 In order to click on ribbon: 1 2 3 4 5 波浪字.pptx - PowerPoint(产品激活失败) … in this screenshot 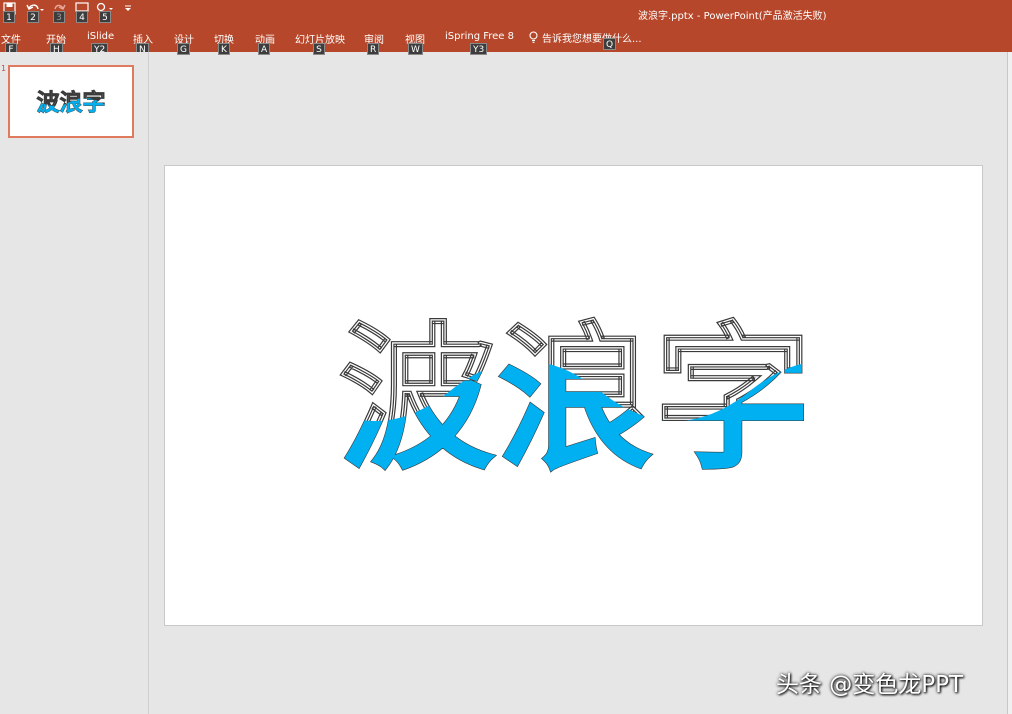, I will do `click(506, 27)`.